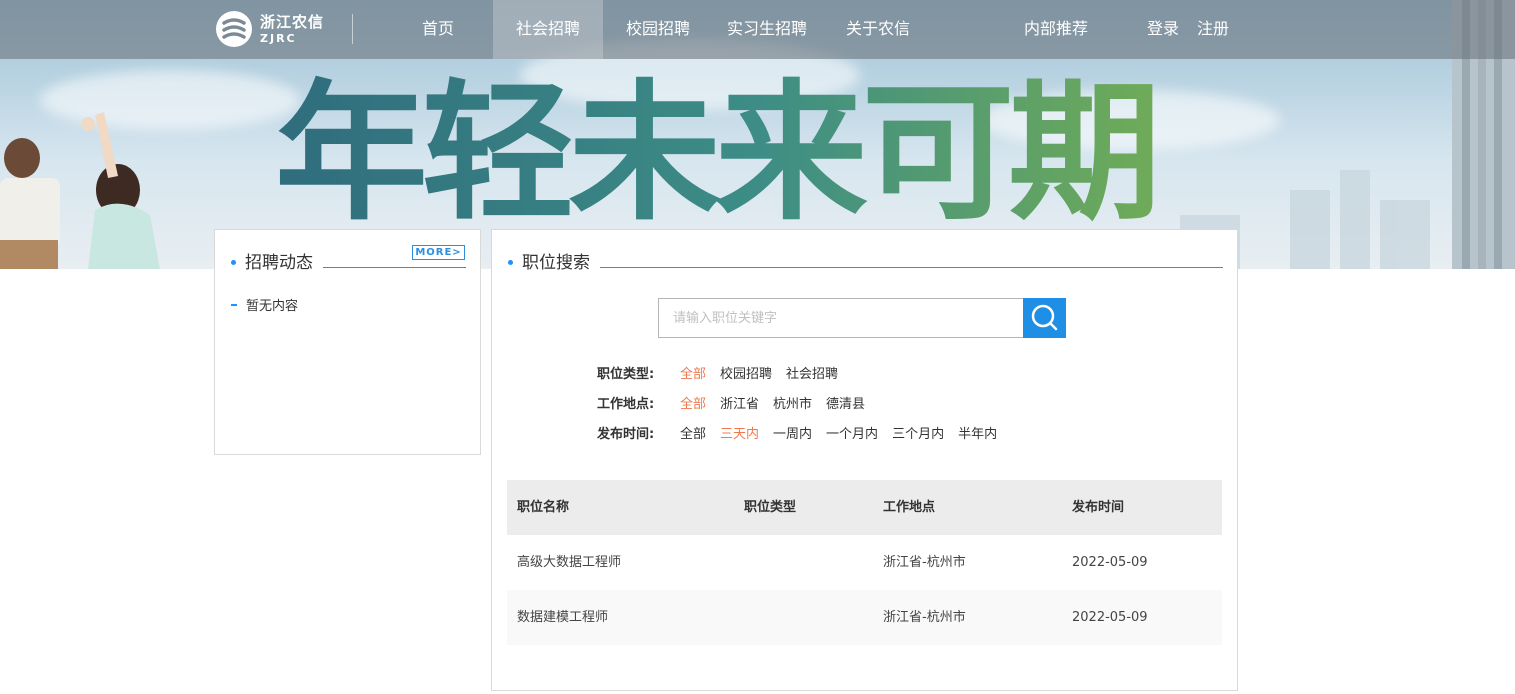 The height and width of the screenshot is (694, 1515). Describe the element at coordinates (352, 29) in the screenshot. I see `nav-divider` at that location.